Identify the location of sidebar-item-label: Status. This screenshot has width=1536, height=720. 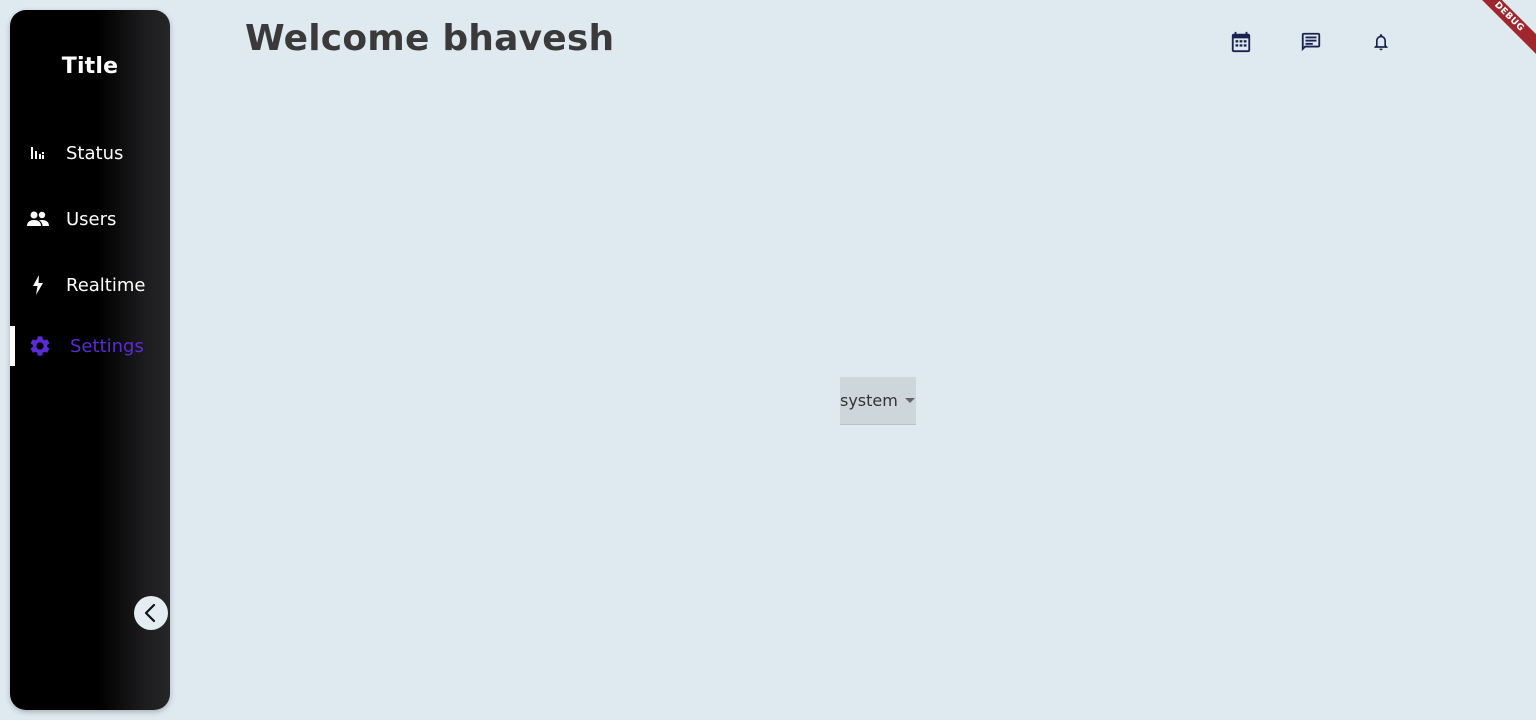
(95, 153).